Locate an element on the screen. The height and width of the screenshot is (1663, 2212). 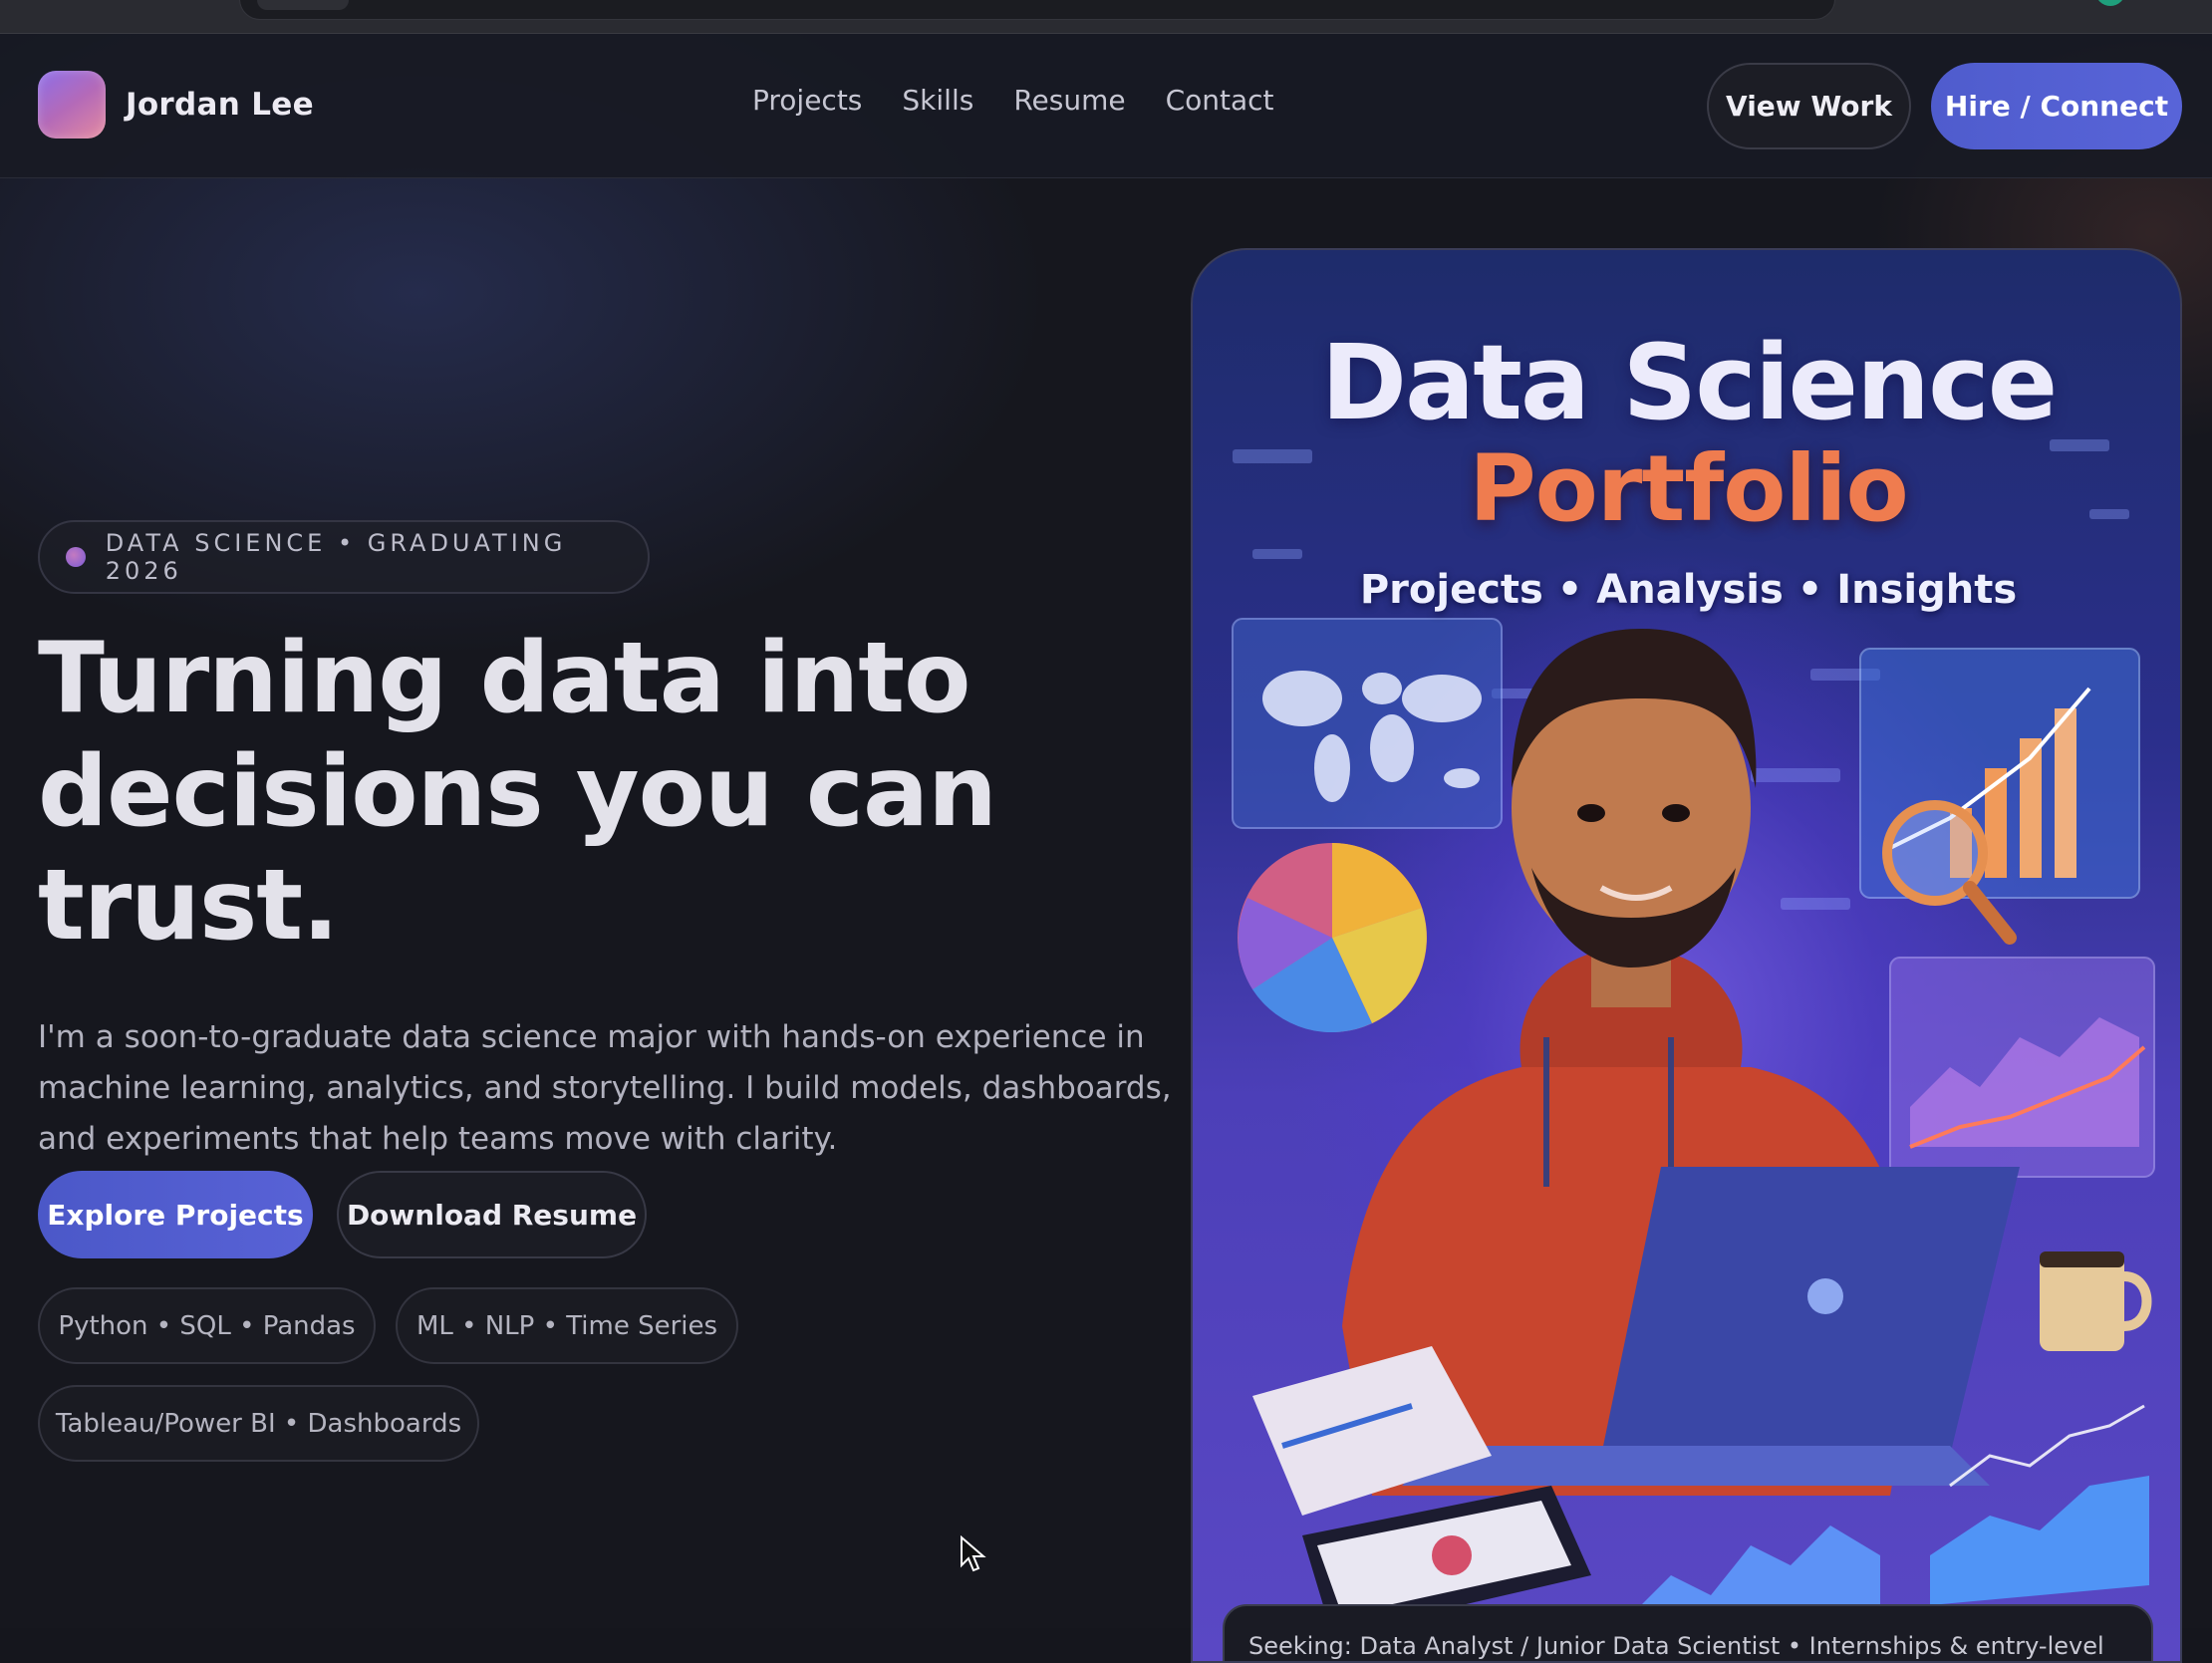
hero-badge: DATA SCIENCE • GRADUATING 2026 is located at coordinates (344, 557).